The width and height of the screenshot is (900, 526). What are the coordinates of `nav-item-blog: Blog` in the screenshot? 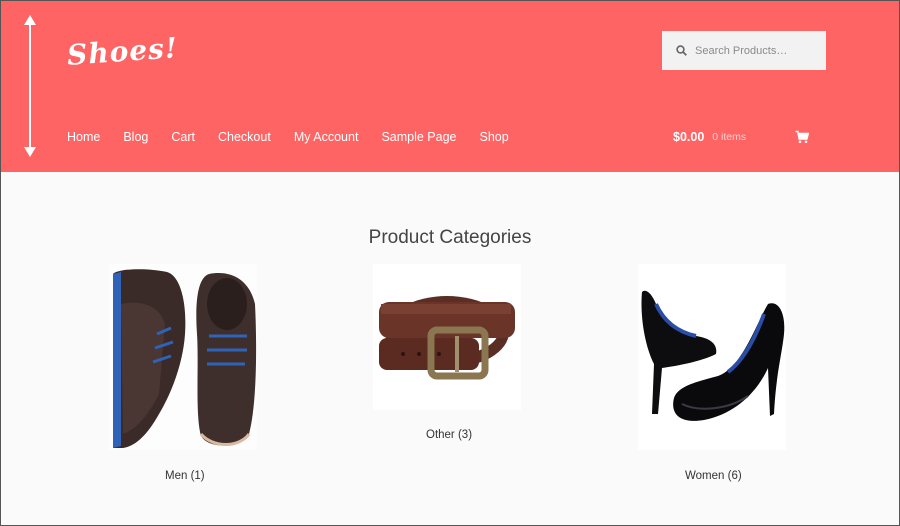 It's located at (135, 137).